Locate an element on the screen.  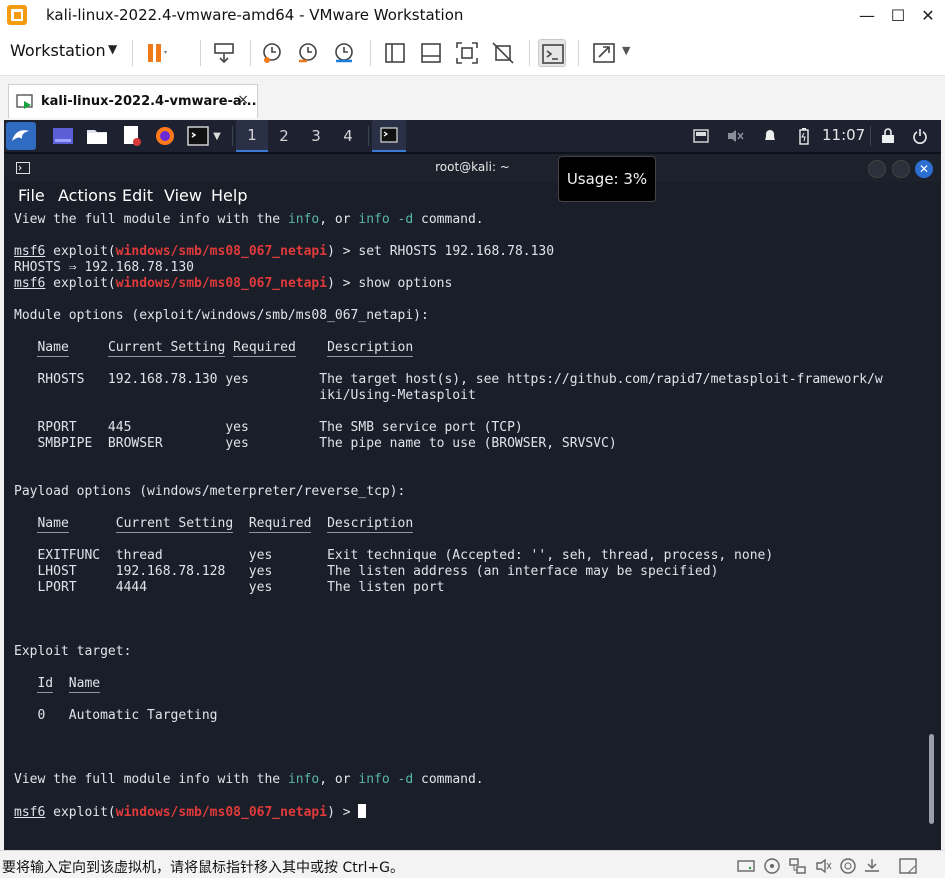
text-editor-button is located at coordinates (132, 136).